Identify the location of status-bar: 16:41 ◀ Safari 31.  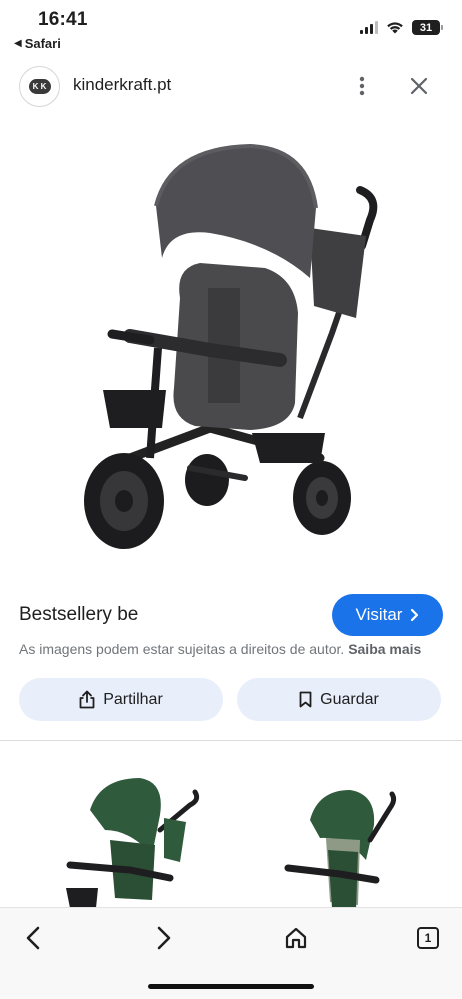
(231, 29).